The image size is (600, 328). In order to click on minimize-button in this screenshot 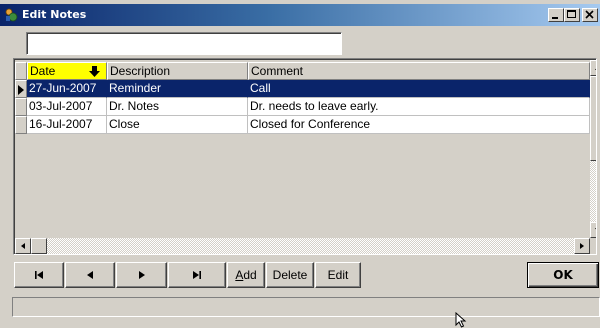, I will do `click(556, 15)`.